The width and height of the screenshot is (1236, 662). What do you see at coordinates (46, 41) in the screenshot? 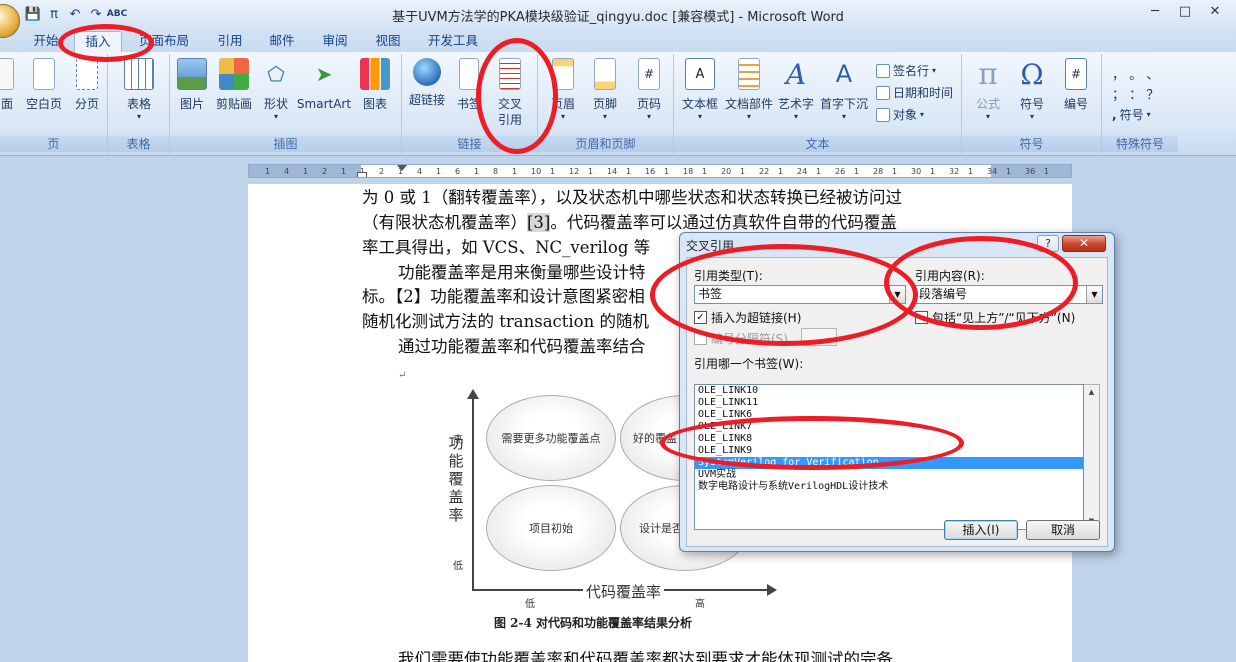
I see `tab-home: 开始` at bounding box center [46, 41].